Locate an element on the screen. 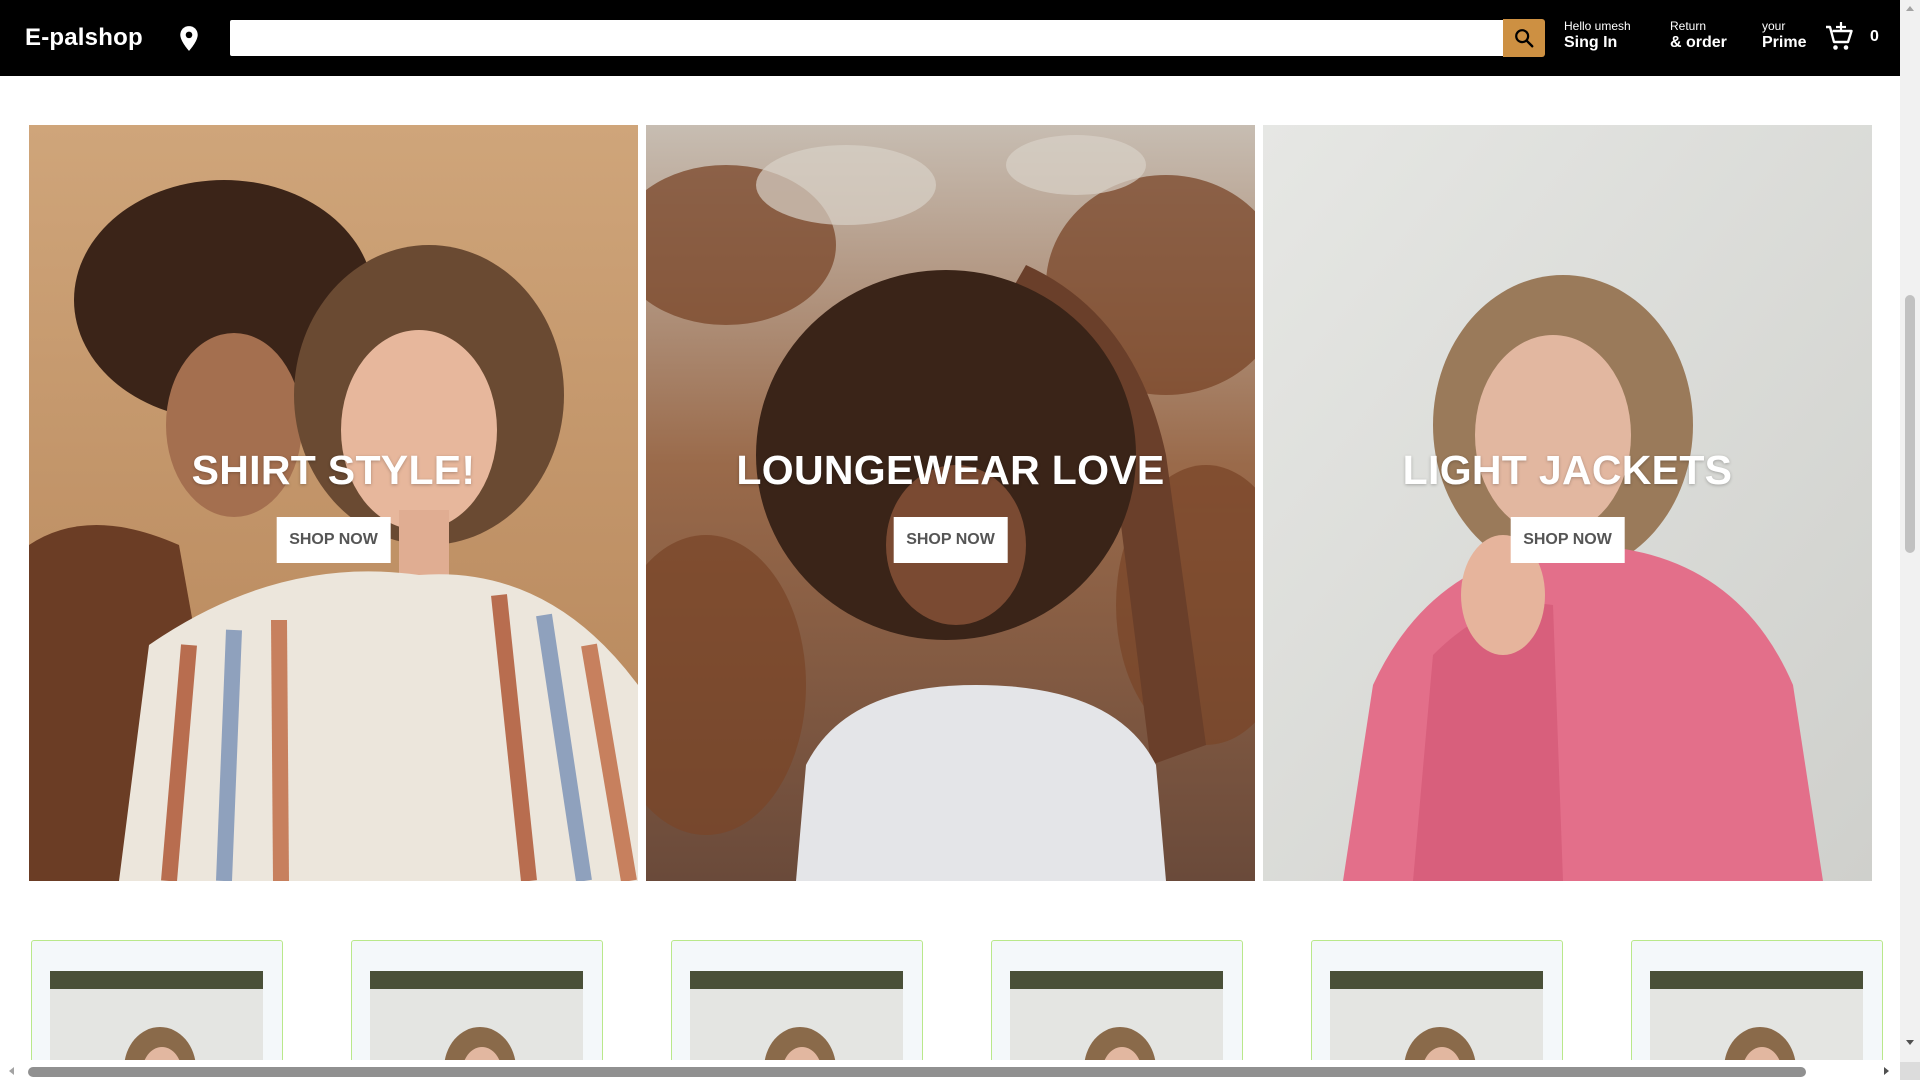 This screenshot has height=1080, width=1920. scroll-down-arrow-icon is located at coordinates (1910, 1042).